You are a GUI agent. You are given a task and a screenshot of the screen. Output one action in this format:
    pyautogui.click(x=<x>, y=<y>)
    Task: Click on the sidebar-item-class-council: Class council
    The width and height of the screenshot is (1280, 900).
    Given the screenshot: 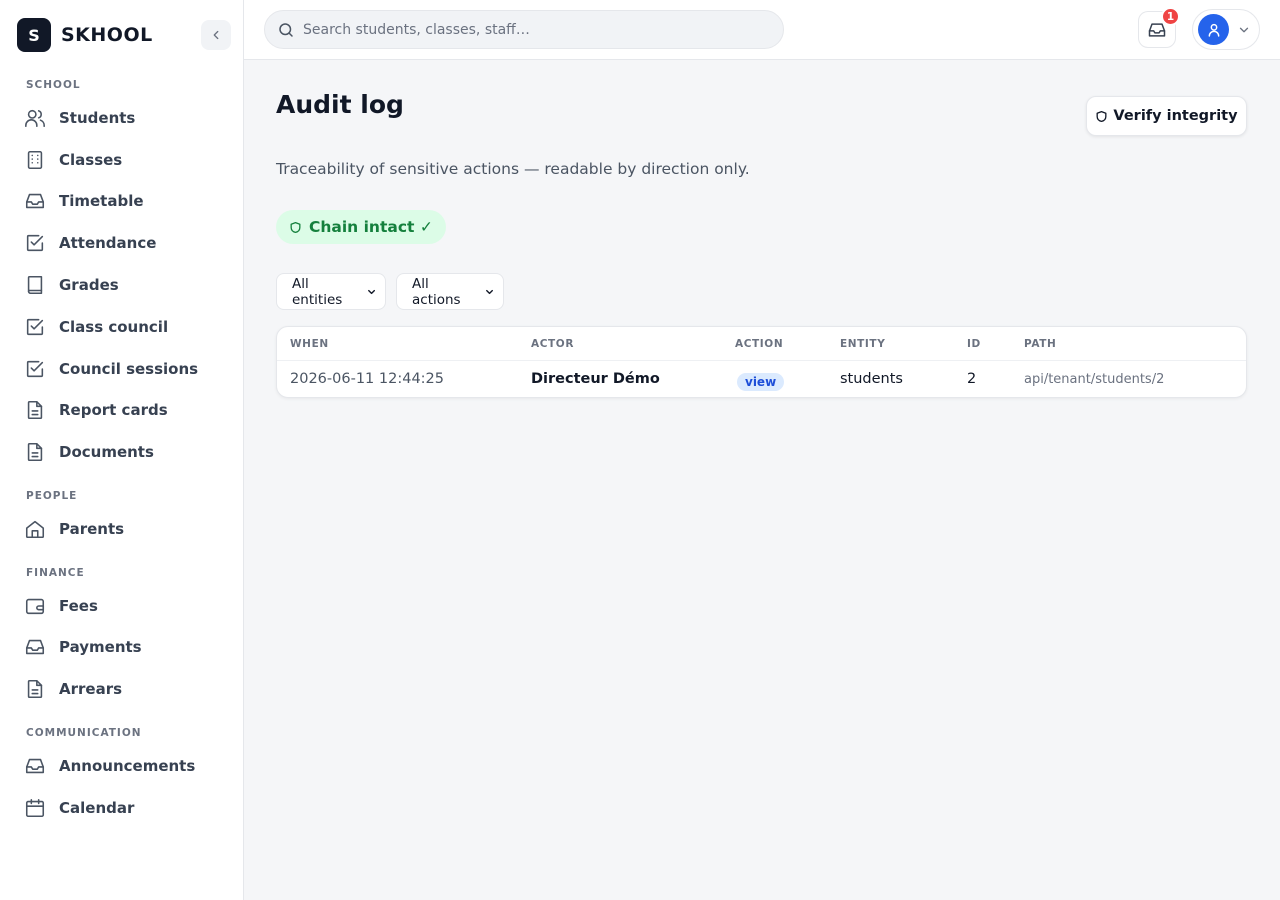 What is the action you would take?
    pyautogui.click(x=124, y=327)
    